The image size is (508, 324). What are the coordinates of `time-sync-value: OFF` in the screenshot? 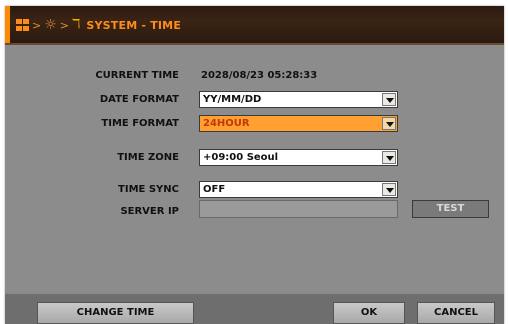 It's located at (214, 189).